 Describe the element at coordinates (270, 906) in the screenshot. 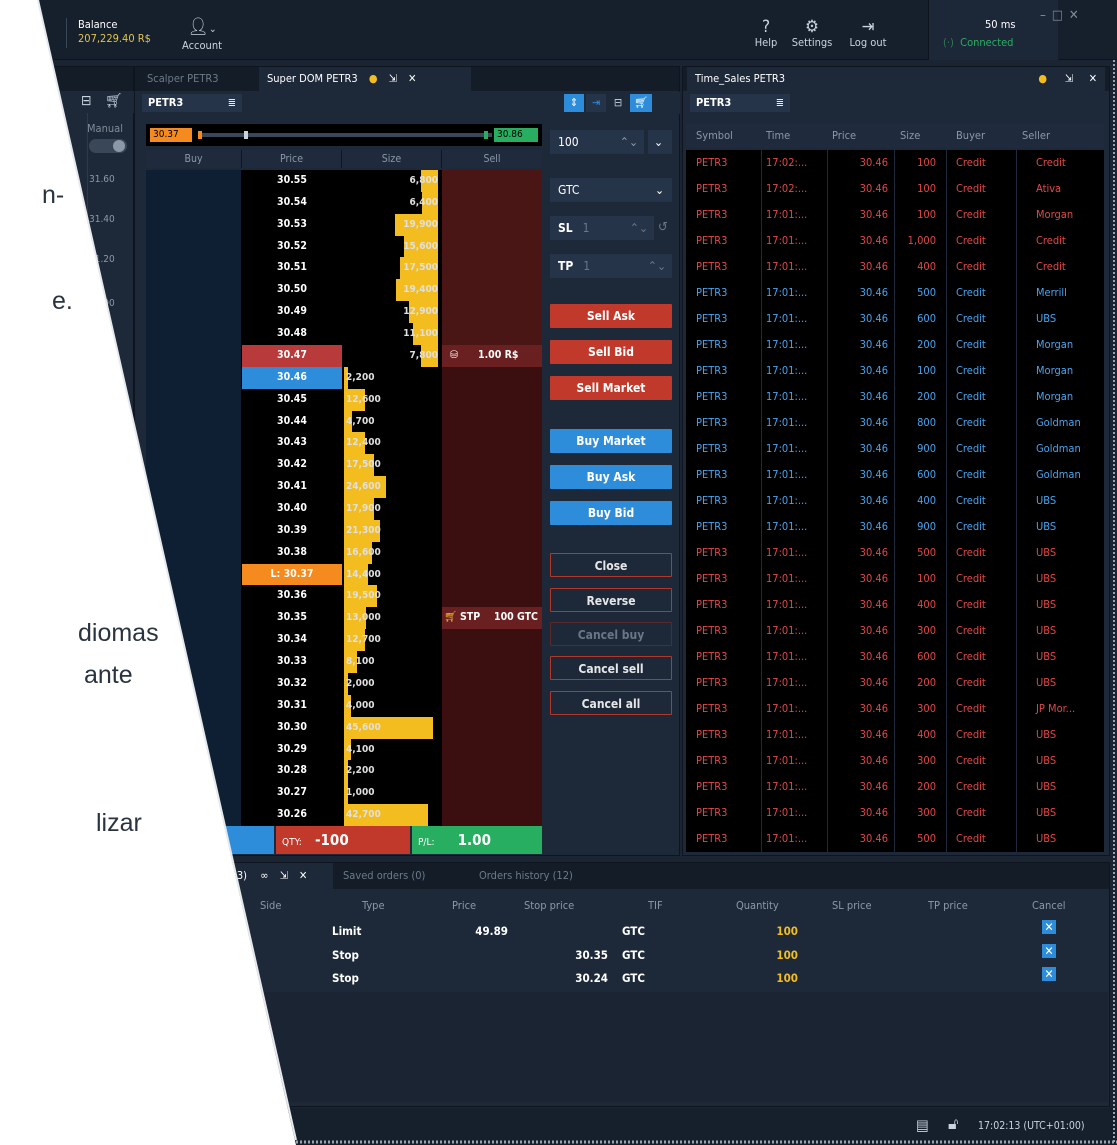

I see `orders-column-header: Side` at that location.